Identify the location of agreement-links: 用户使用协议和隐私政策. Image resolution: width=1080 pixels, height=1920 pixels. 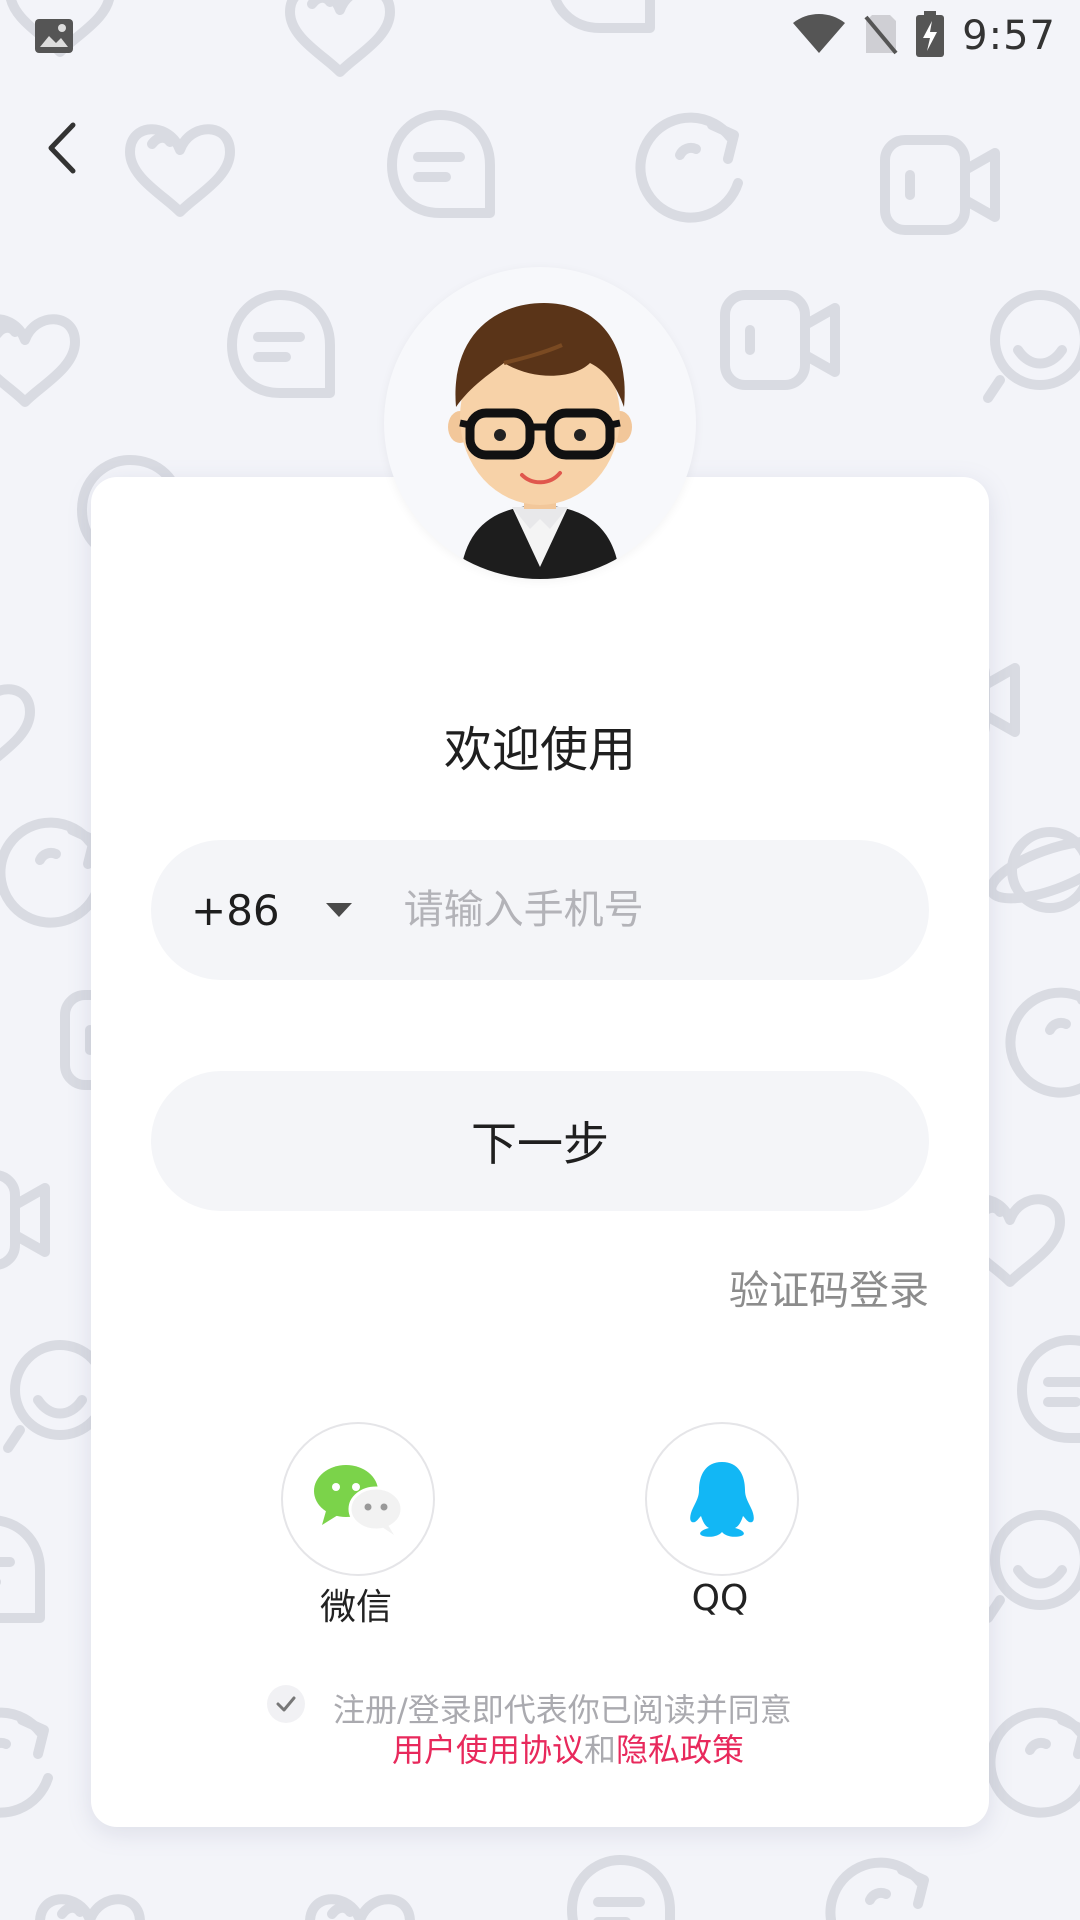
(540, 1748).